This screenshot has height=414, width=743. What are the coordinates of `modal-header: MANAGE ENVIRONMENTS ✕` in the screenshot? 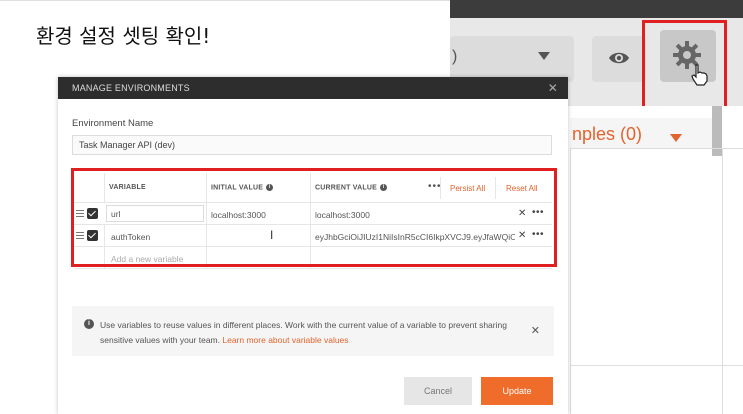 It's located at (313, 88).